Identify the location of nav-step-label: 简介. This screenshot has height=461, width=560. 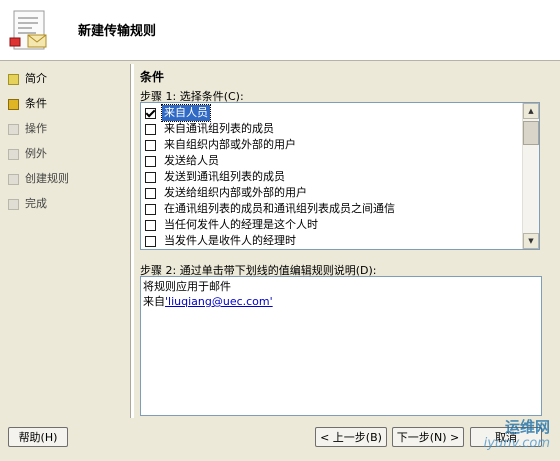
(36, 78).